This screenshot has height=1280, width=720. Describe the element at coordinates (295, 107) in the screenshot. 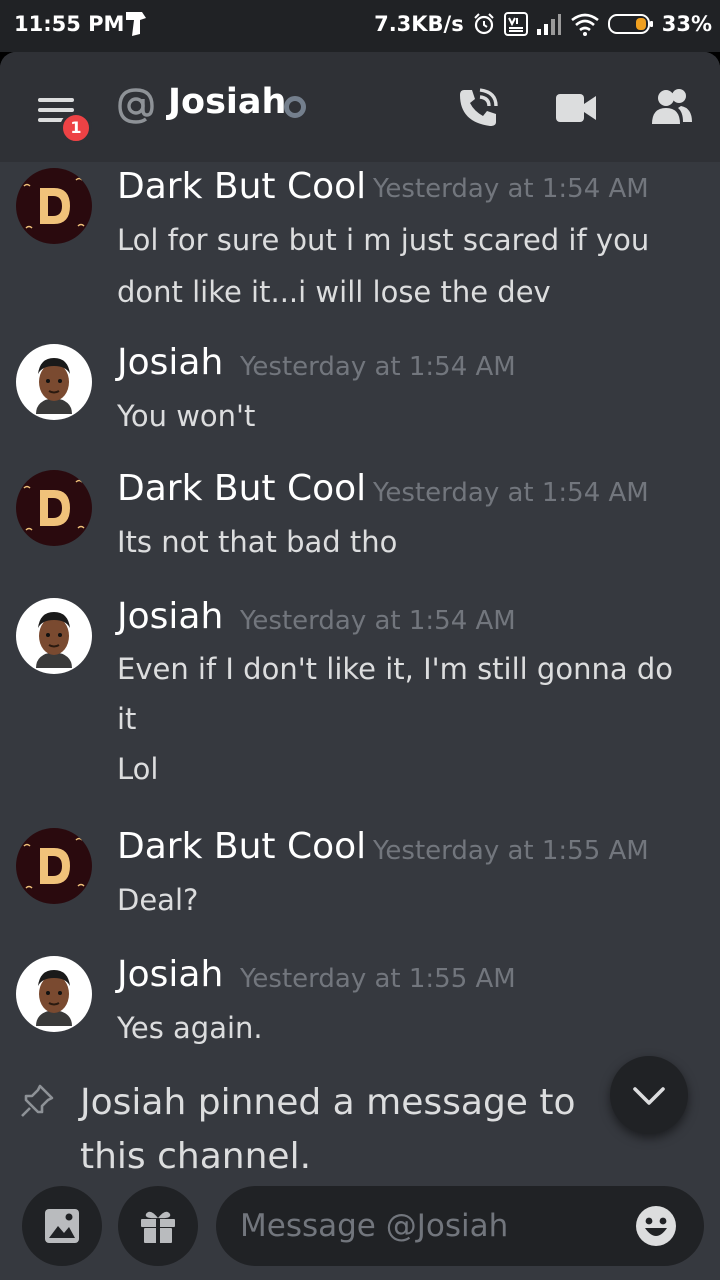

I see `status-offline-icon` at that location.